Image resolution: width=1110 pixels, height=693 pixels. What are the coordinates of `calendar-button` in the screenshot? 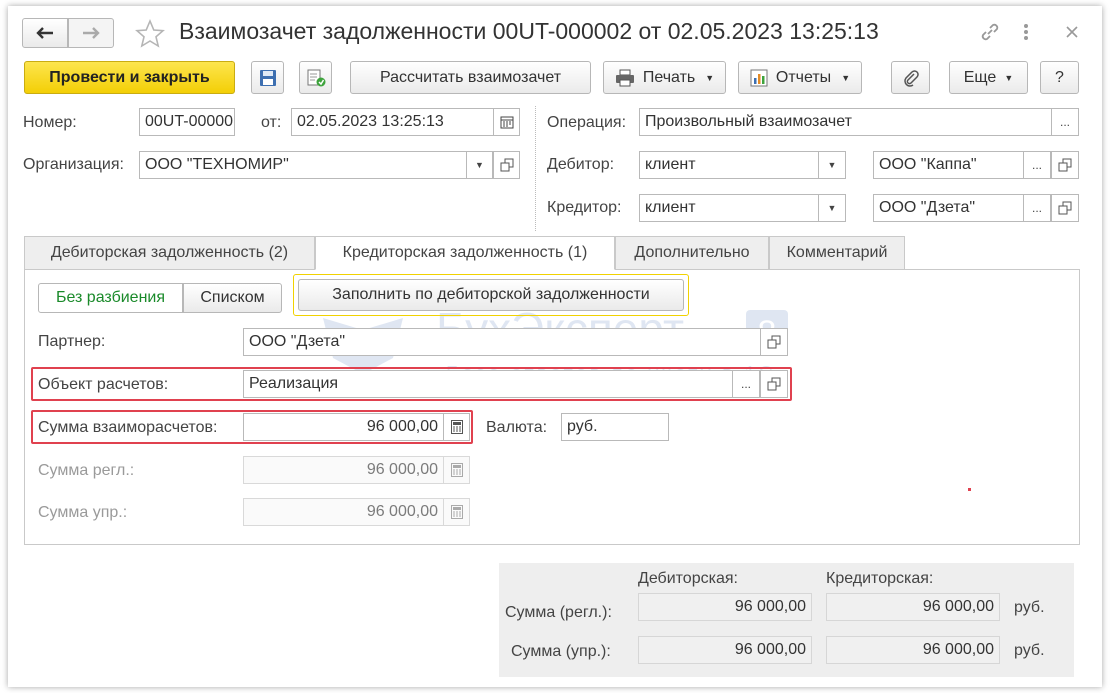 It's located at (506, 122).